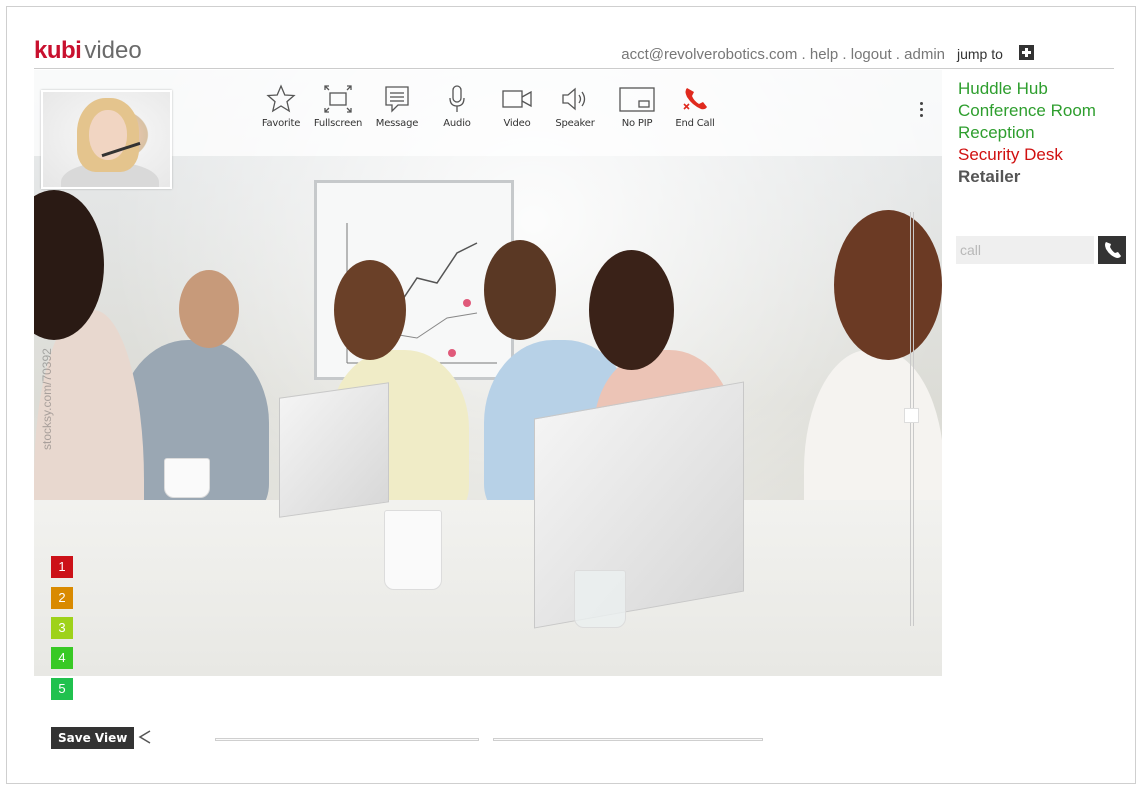  What do you see at coordinates (338, 99) in the screenshot?
I see `fullscreen-icon` at bounding box center [338, 99].